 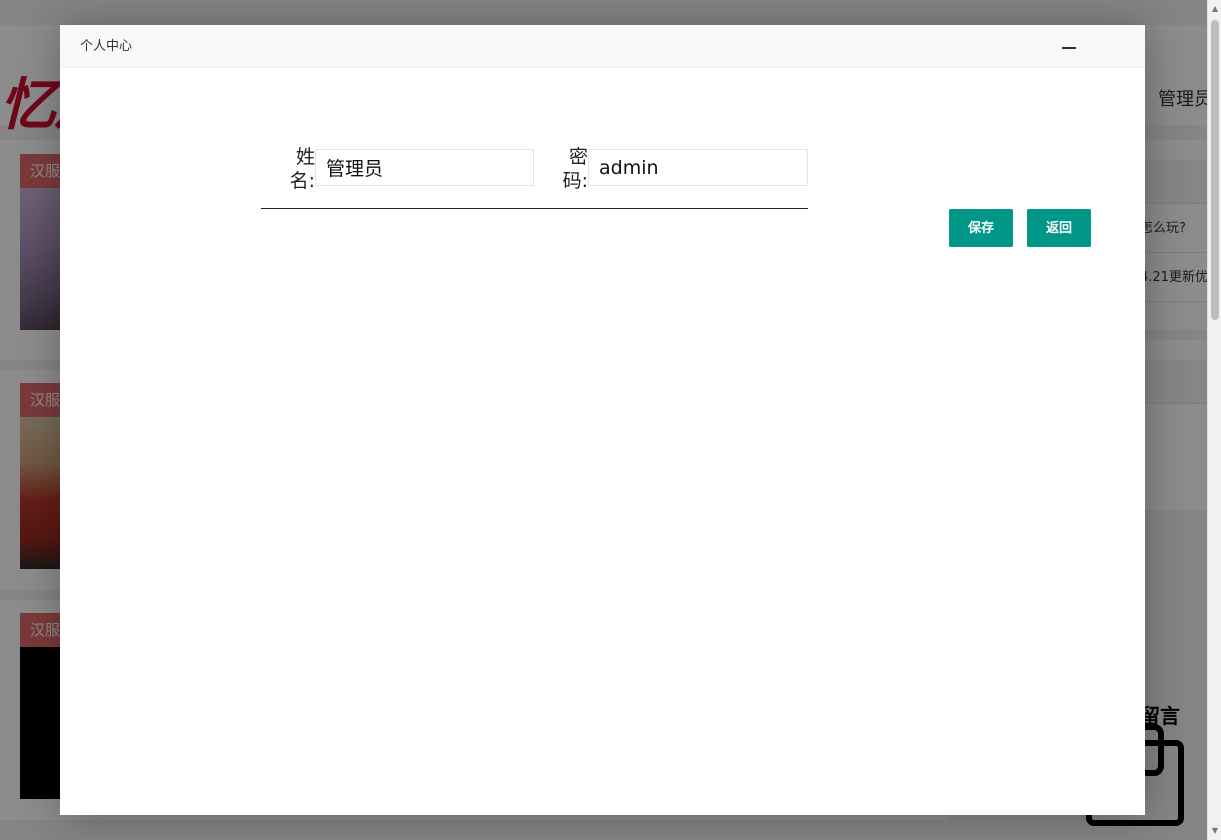 What do you see at coordinates (1214, 420) in the screenshot?
I see `page-scrollbar: ▲ ▼` at bounding box center [1214, 420].